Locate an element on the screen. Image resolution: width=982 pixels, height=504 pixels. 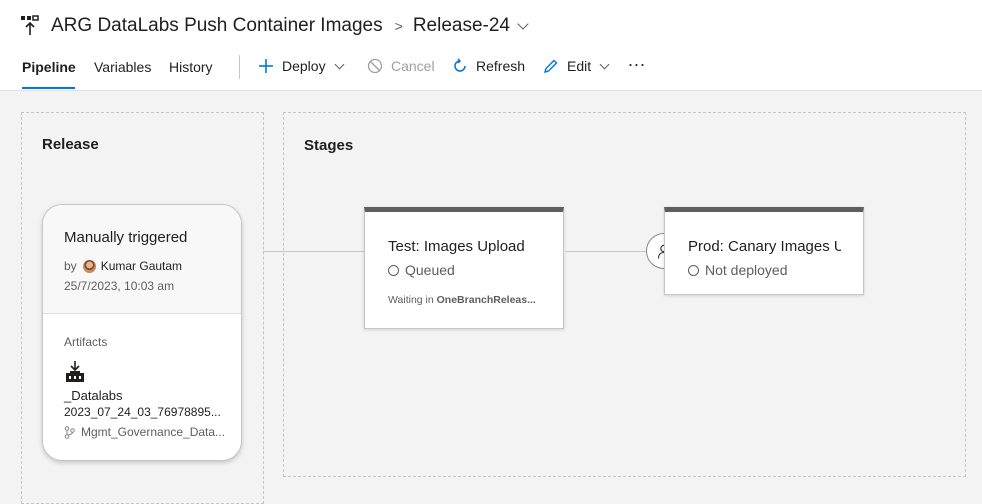
stage-status: Queued is located at coordinates (421, 270).